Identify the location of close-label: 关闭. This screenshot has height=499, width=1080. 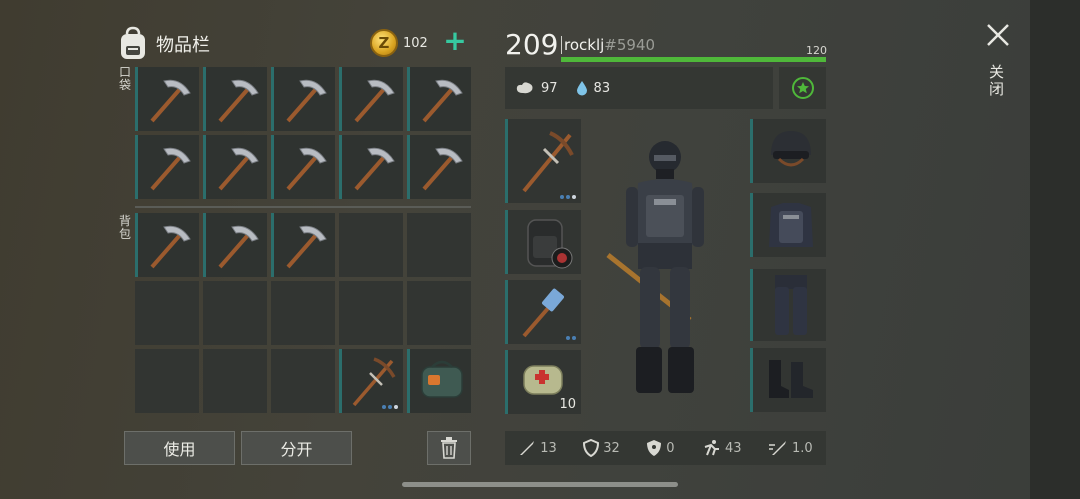
(998, 81).